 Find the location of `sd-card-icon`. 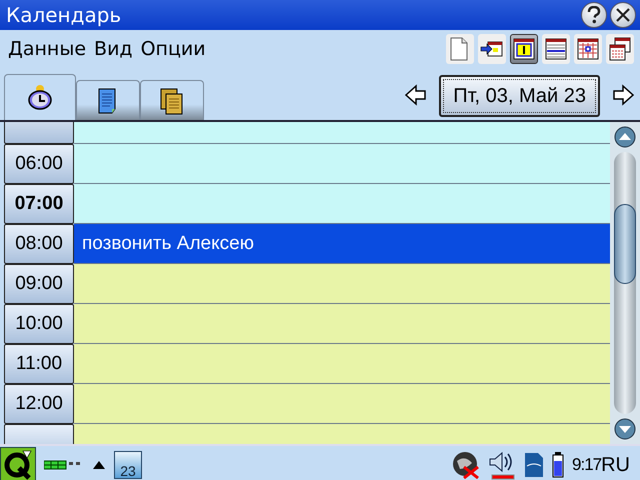

sd-card-icon is located at coordinates (534, 465).